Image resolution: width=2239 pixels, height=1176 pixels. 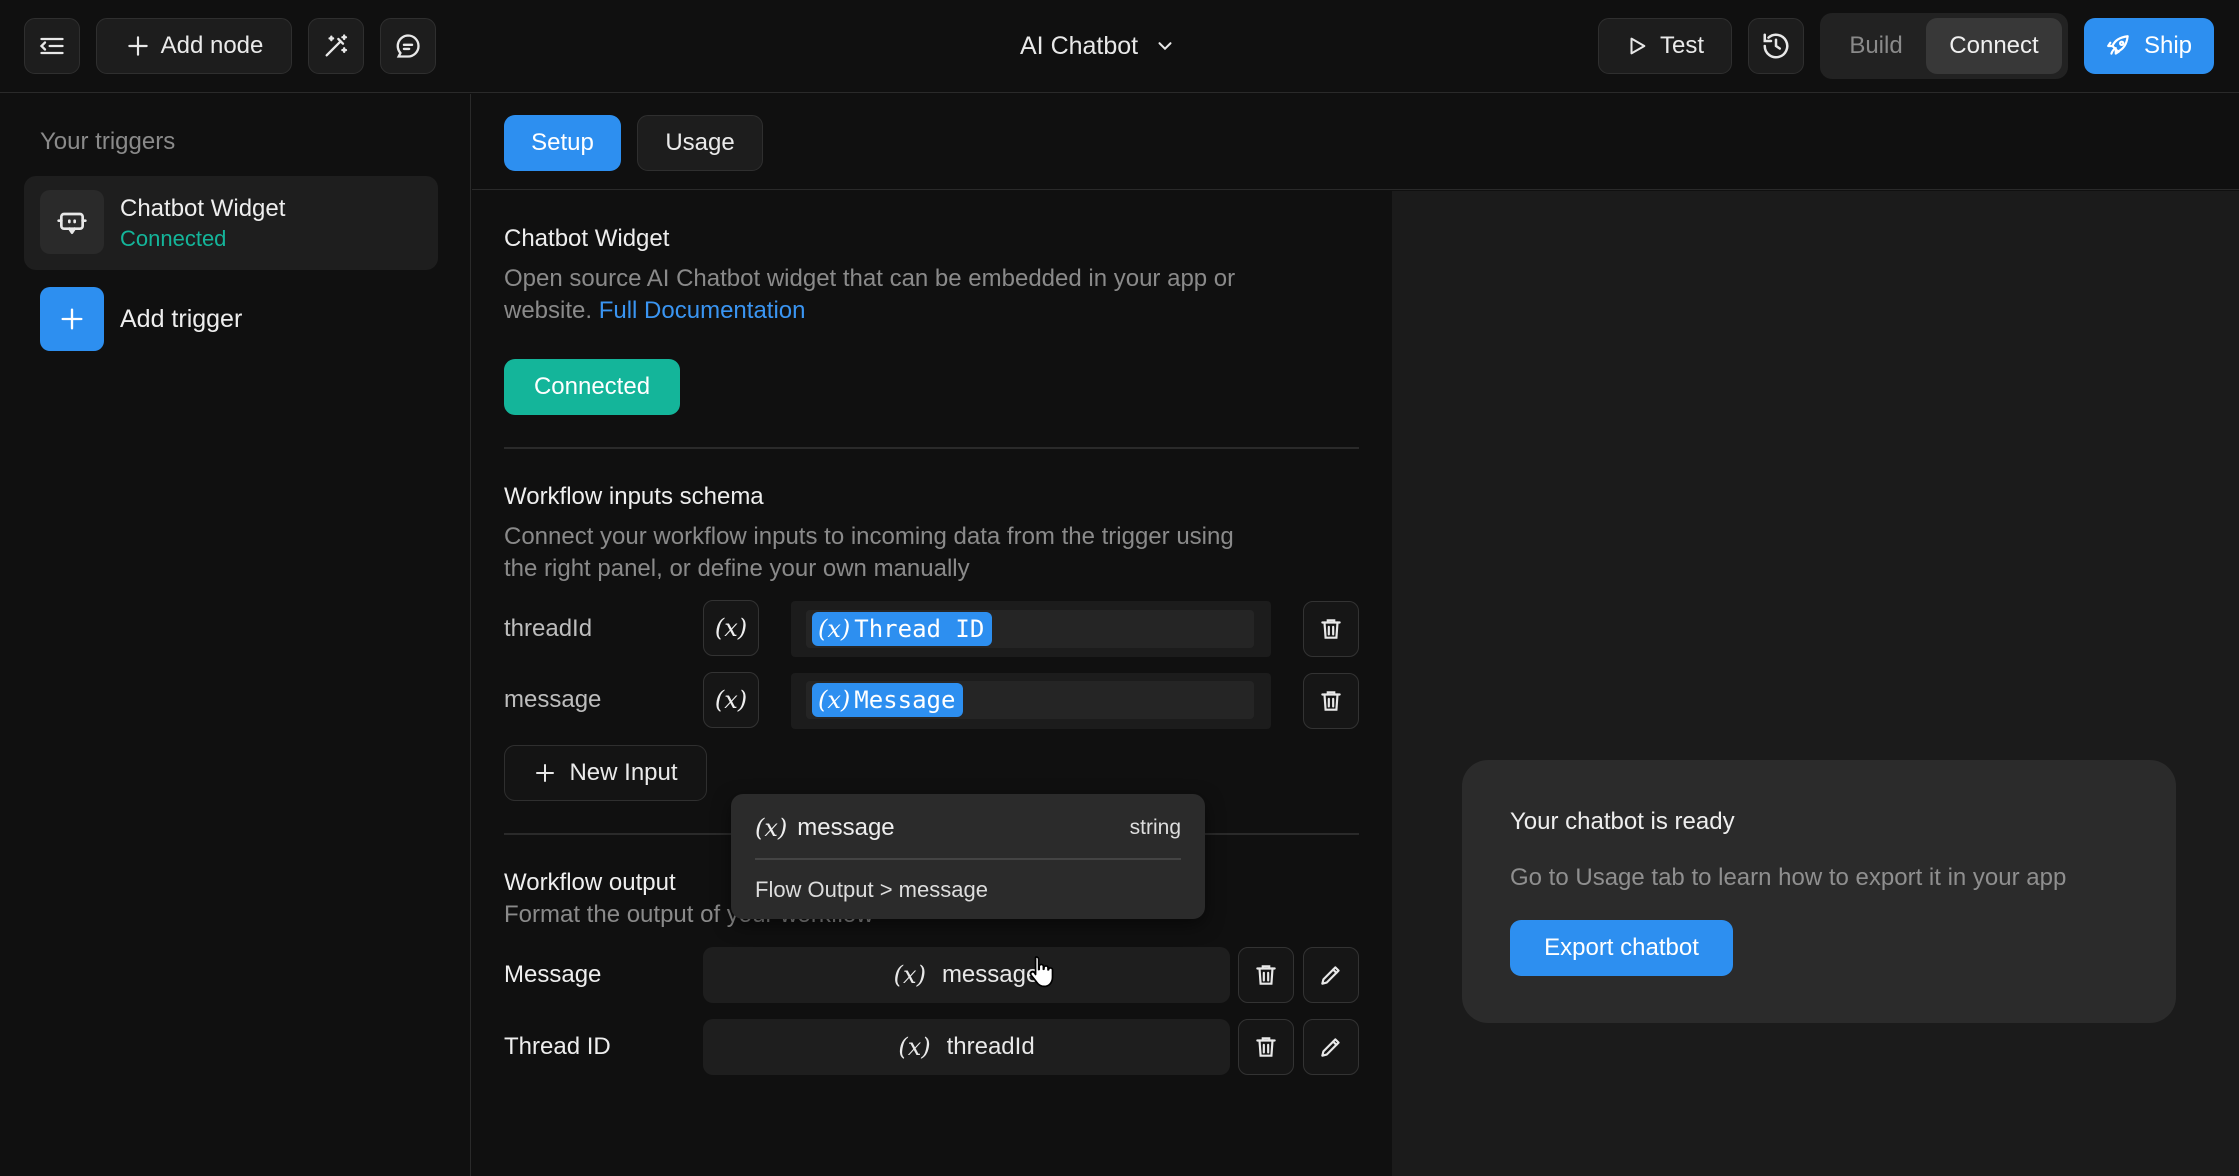 I want to click on play-icon, so click(x=1637, y=46).